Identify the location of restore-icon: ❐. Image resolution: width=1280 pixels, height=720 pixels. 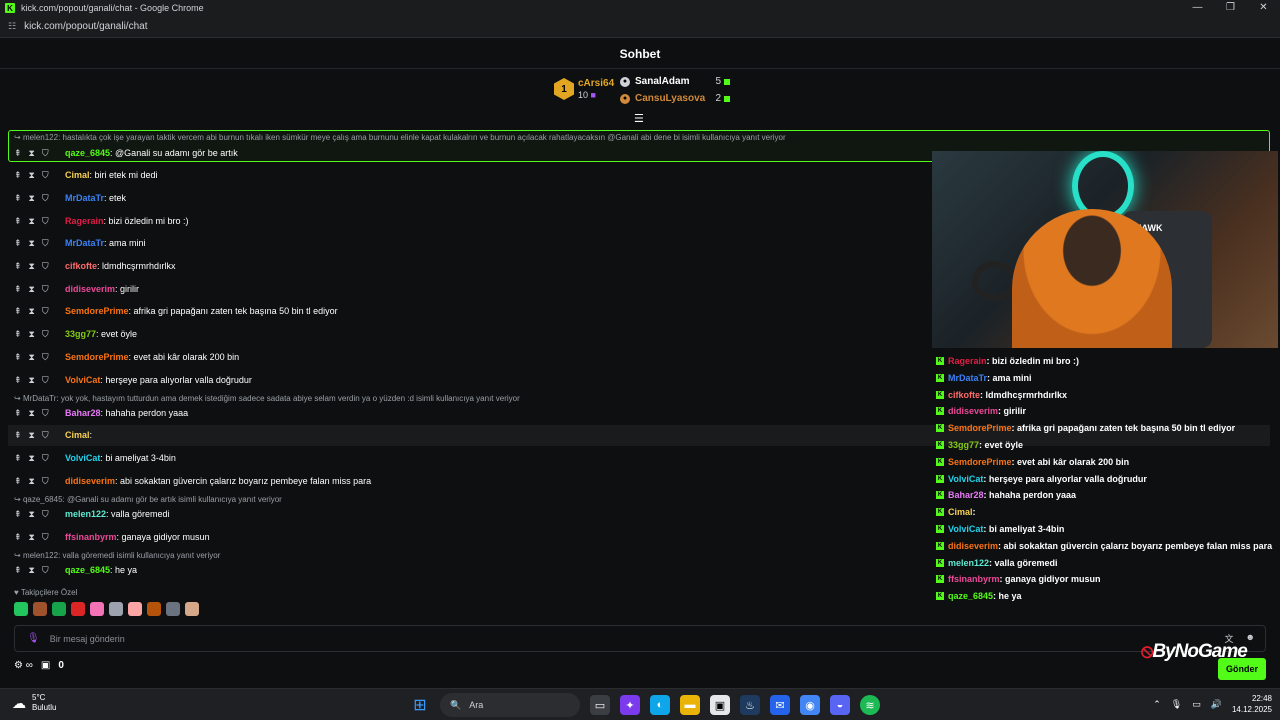
(1230, 8).